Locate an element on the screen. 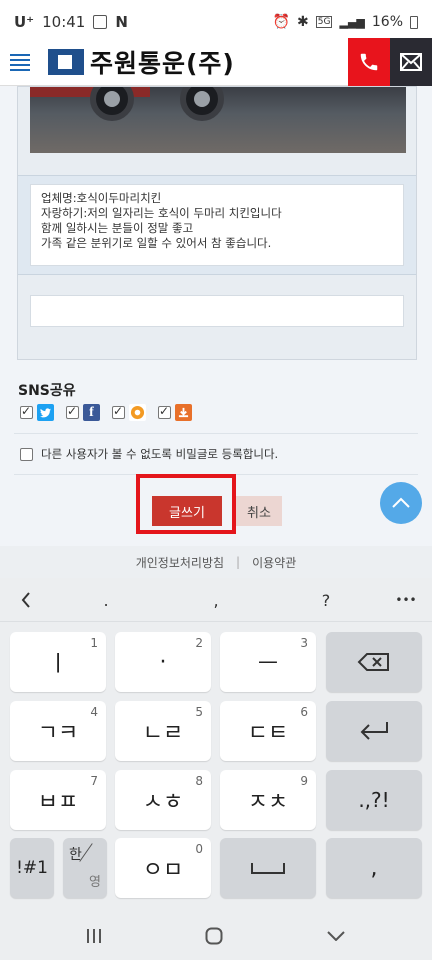  home-icon is located at coordinates (214, 936).